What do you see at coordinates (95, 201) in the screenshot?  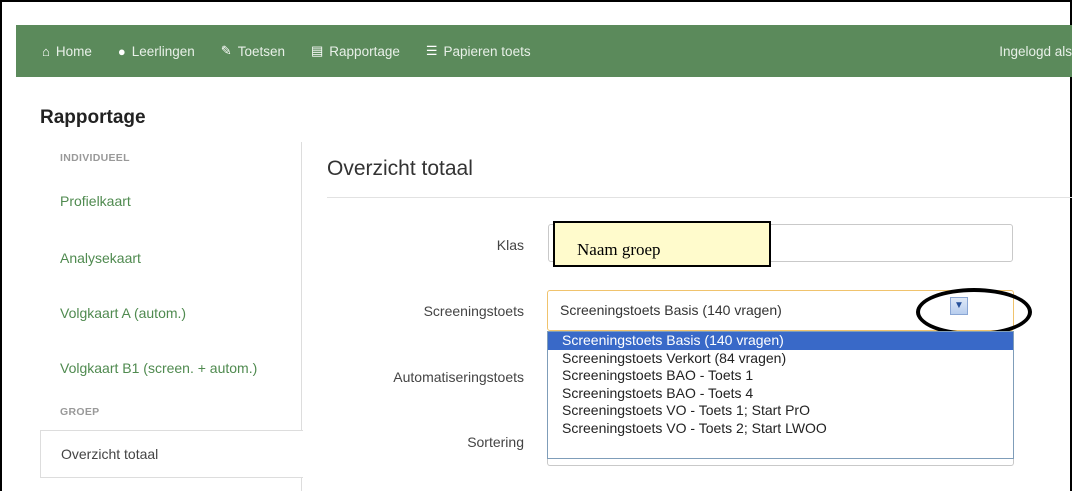 I see `sidebar-item-profielkaart: Profielkaart` at bounding box center [95, 201].